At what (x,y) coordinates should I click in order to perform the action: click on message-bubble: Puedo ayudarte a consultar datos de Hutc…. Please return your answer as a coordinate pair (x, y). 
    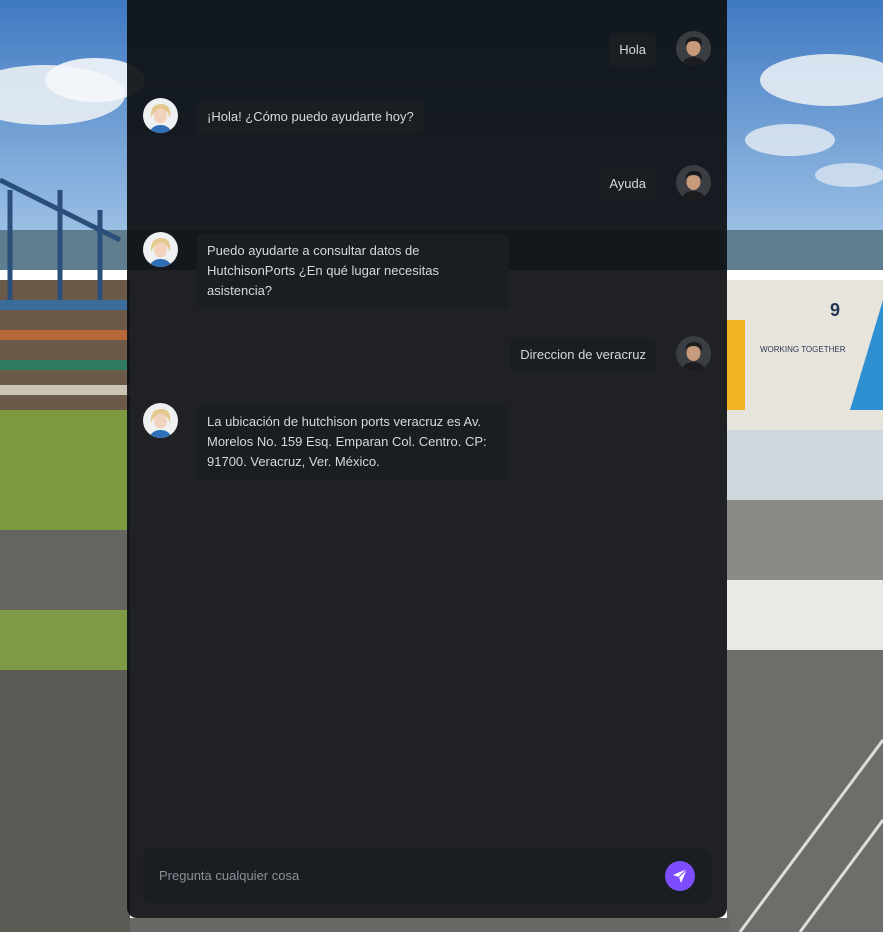
    Looking at the image, I should click on (353, 271).